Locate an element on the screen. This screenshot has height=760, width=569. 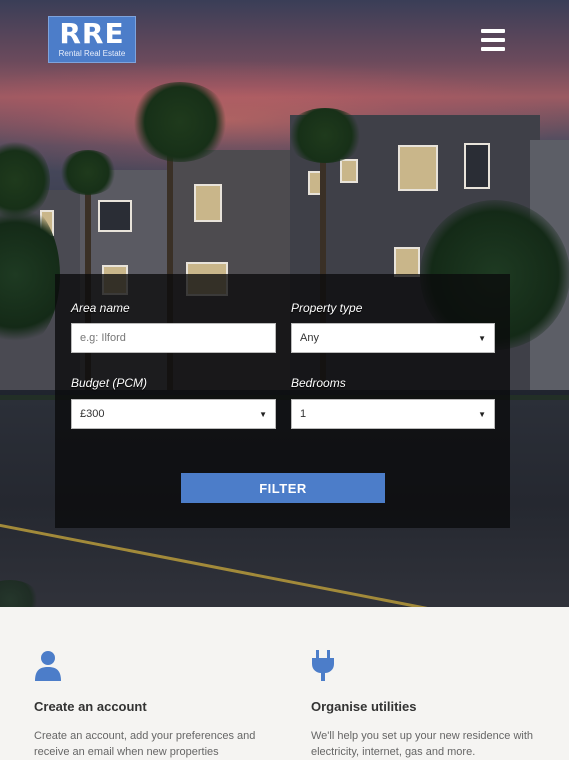
feature-title: Create an account is located at coordinates (90, 706).